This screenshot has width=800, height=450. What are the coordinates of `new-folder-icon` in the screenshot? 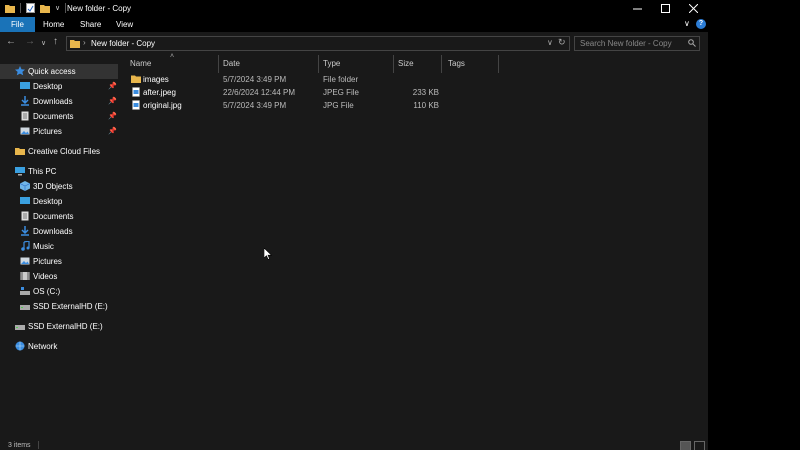 It's located at (45, 8).